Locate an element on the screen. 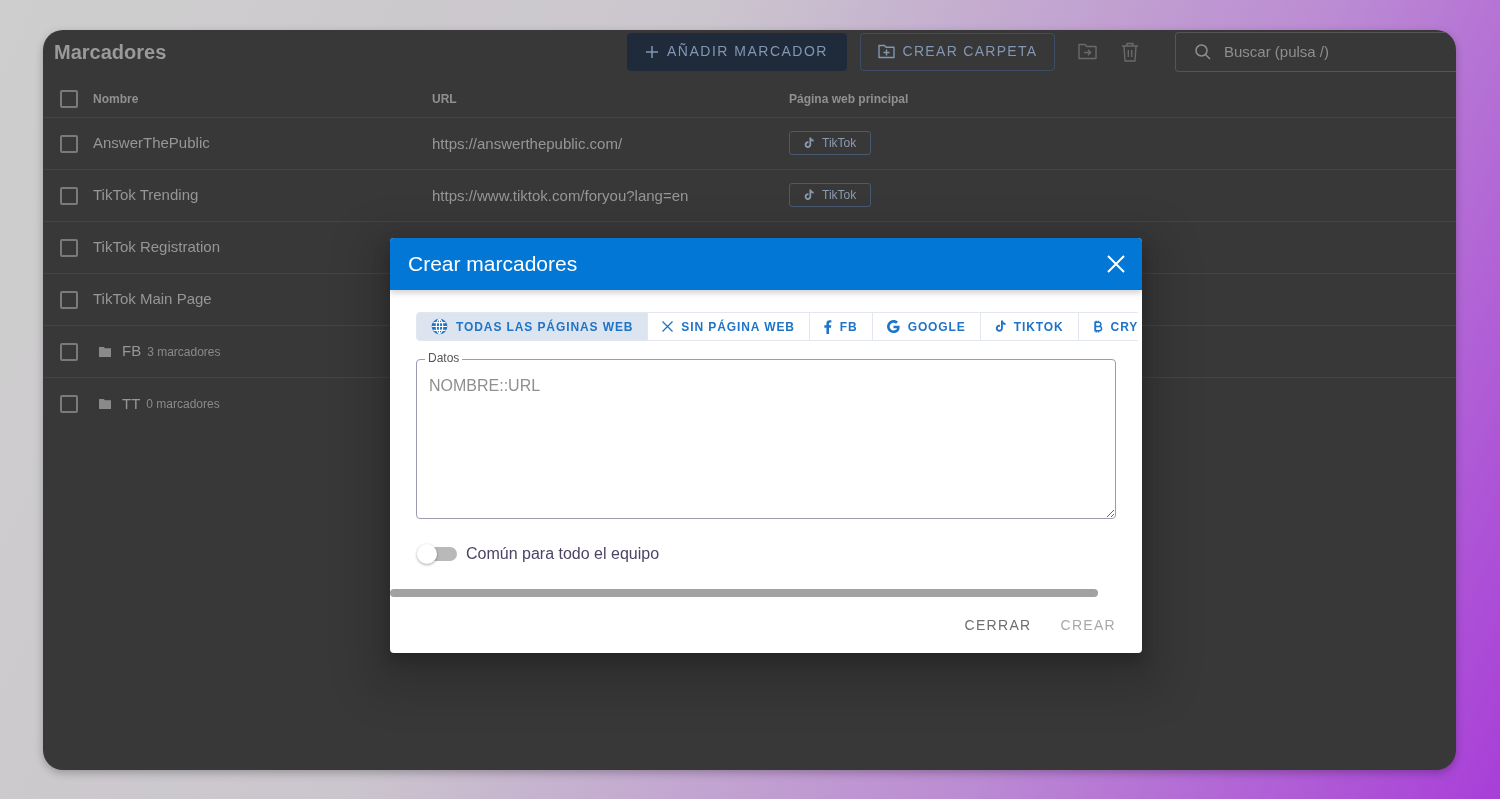  bookmark-name: AnswerThePublic is located at coordinates (151, 143).